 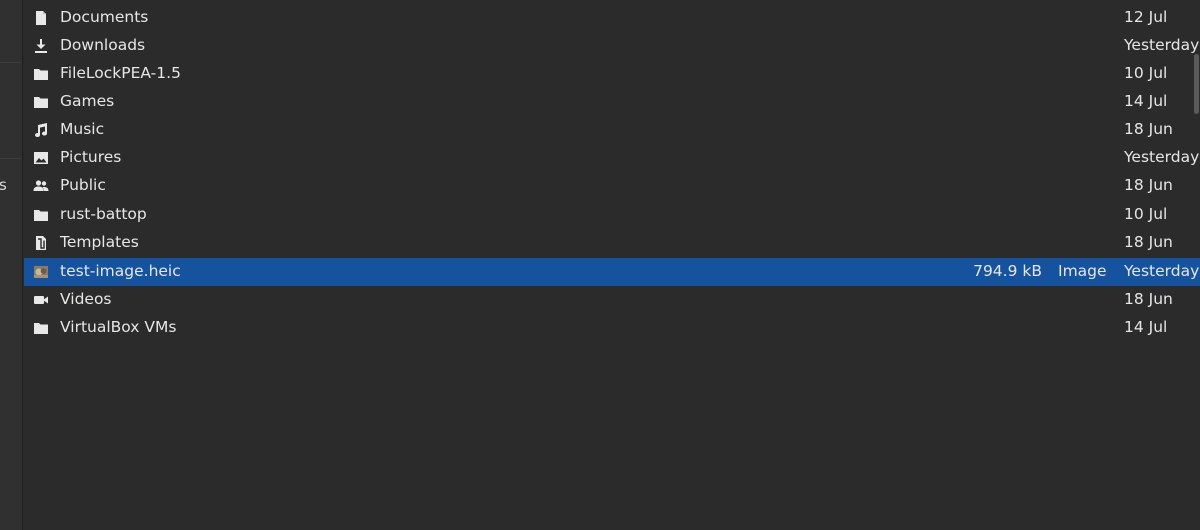 What do you see at coordinates (612, 74) in the screenshot?
I see `file-row-filelockpea: FileLockPEA-1.5 10 Jul` at bounding box center [612, 74].